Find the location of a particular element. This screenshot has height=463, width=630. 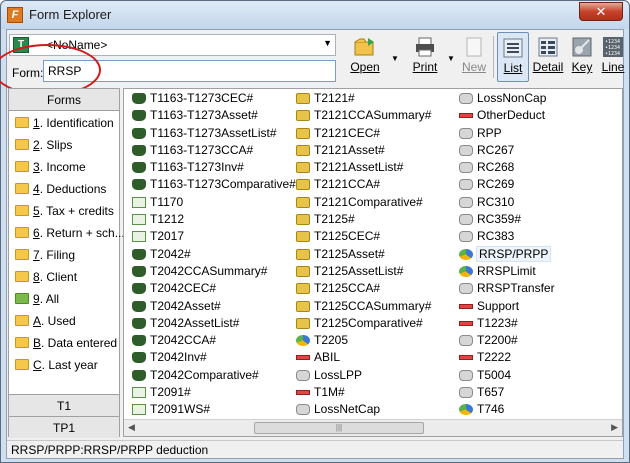

form-list-item: RRSPLimit is located at coordinates (506, 271).